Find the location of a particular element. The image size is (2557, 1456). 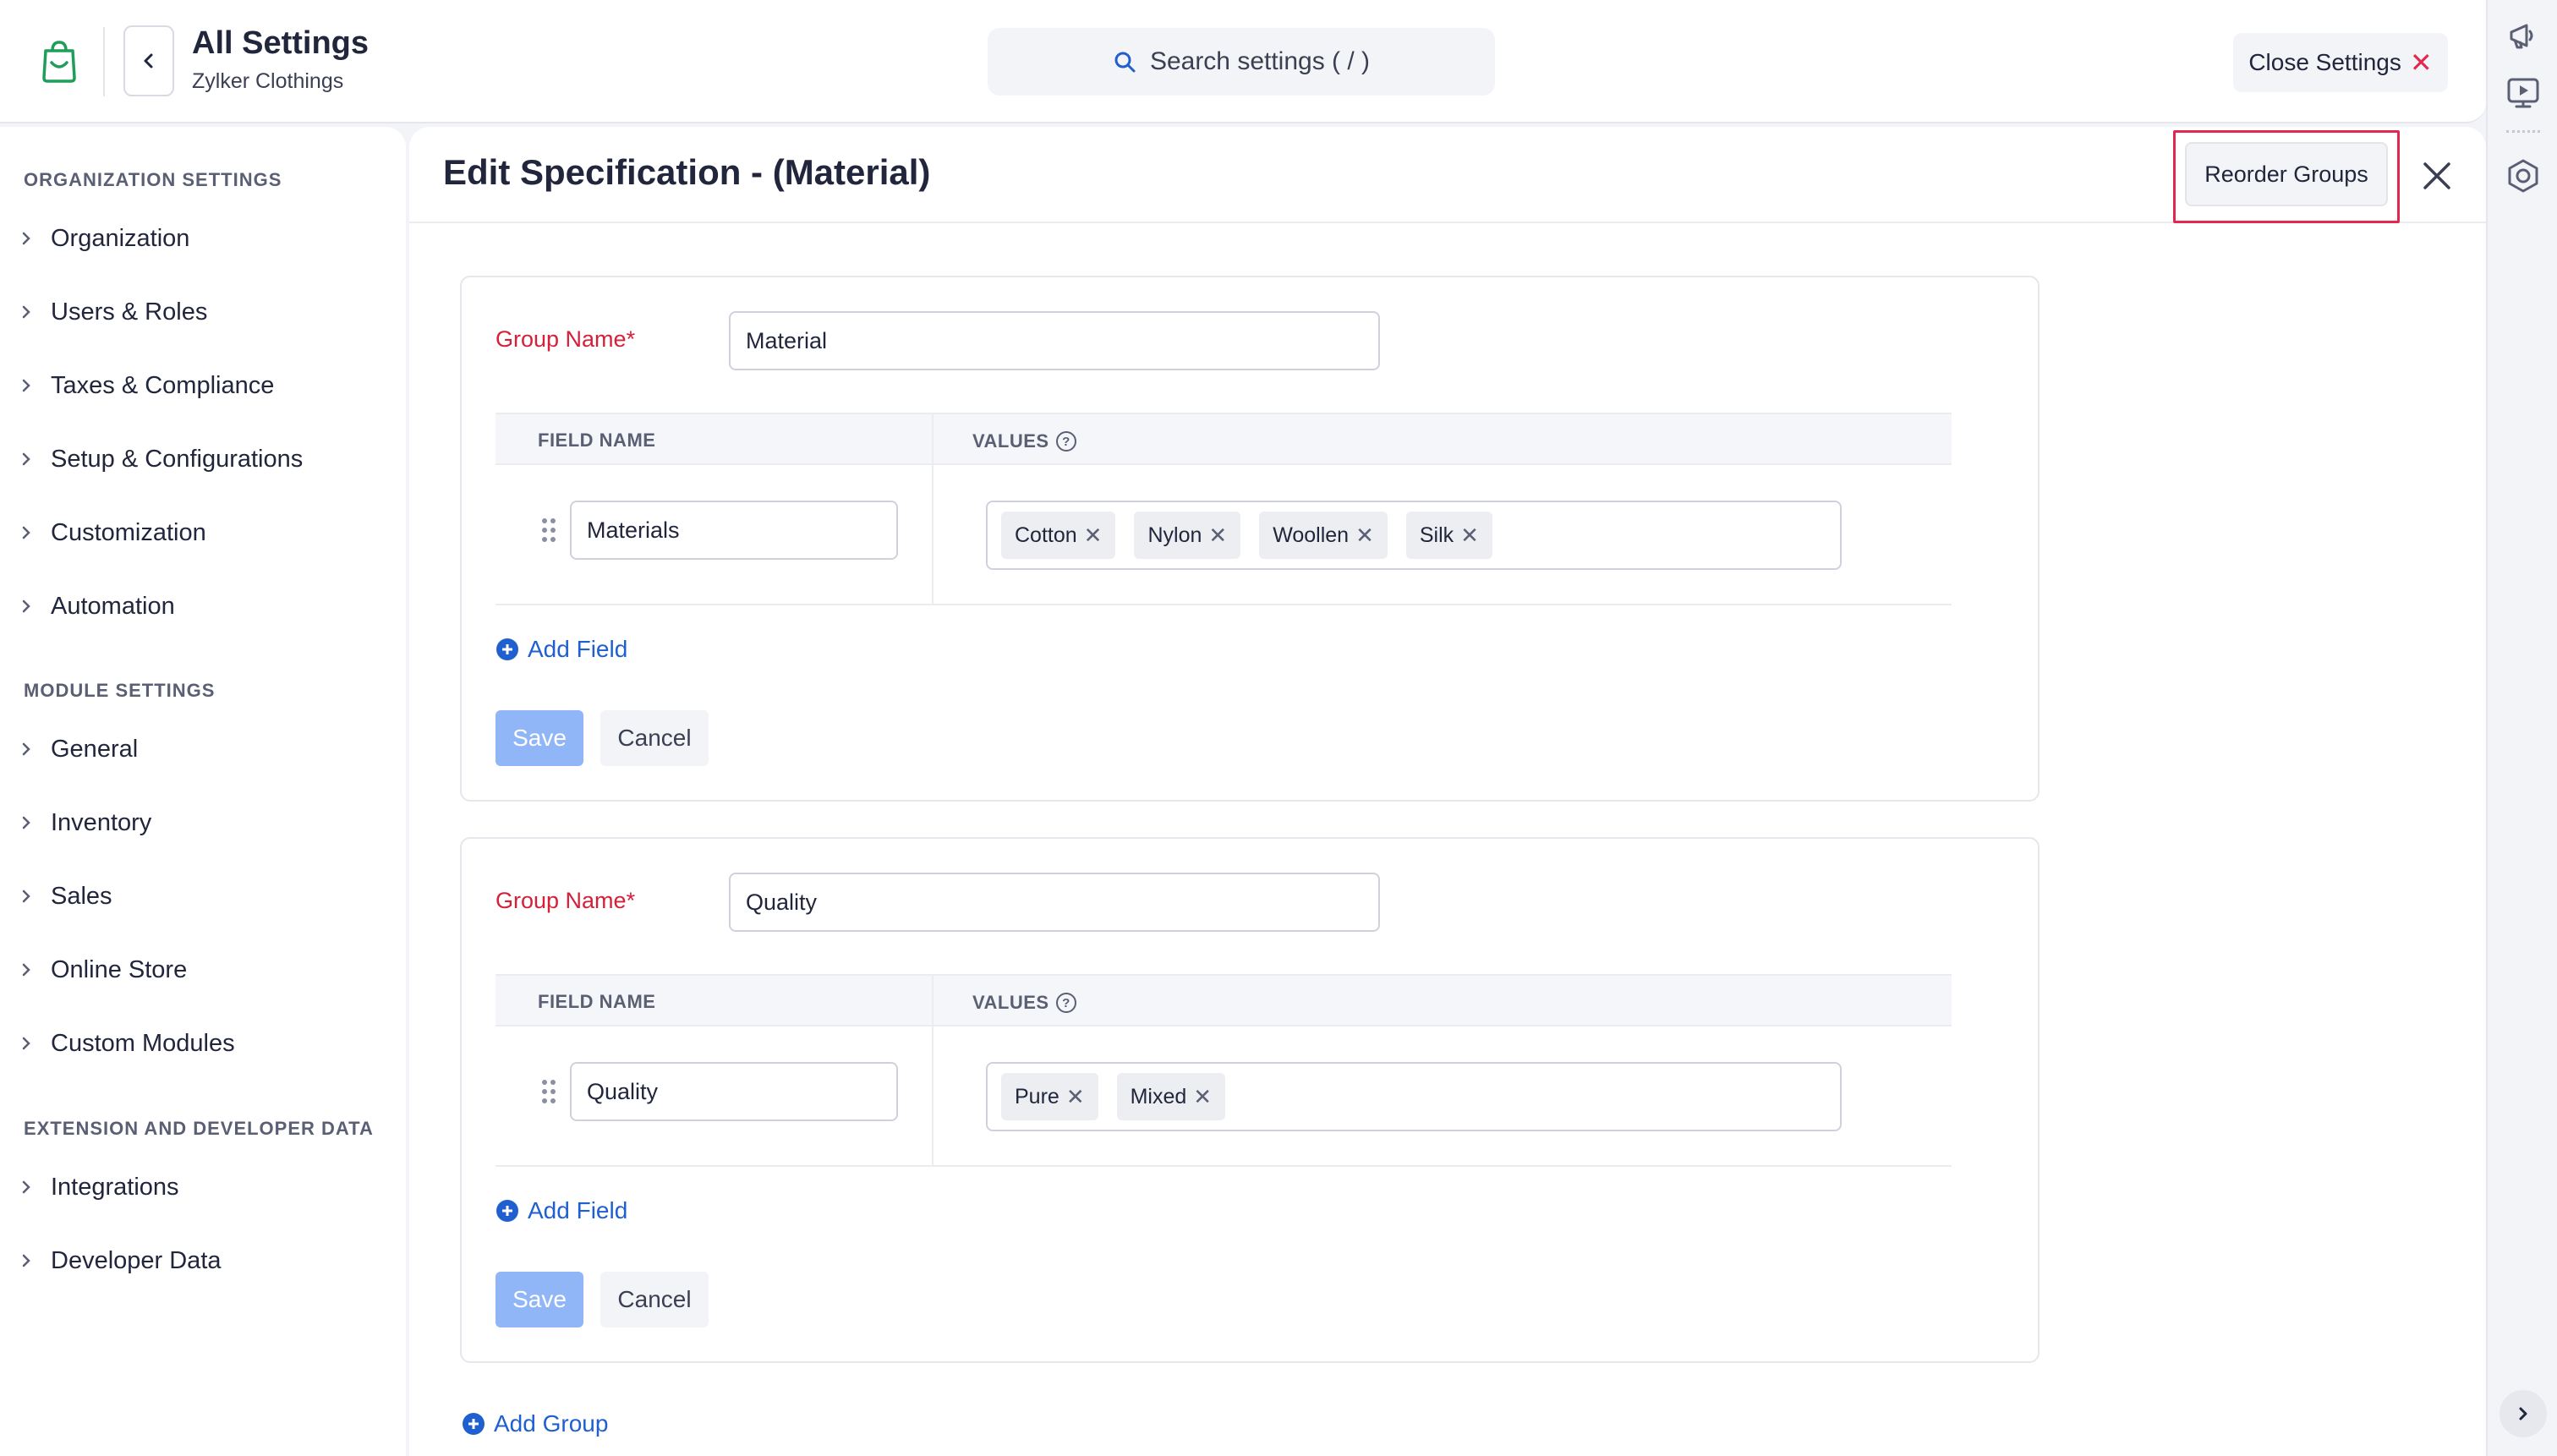

sidebar-item-label: Taxes & Compliance is located at coordinates (163, 385).